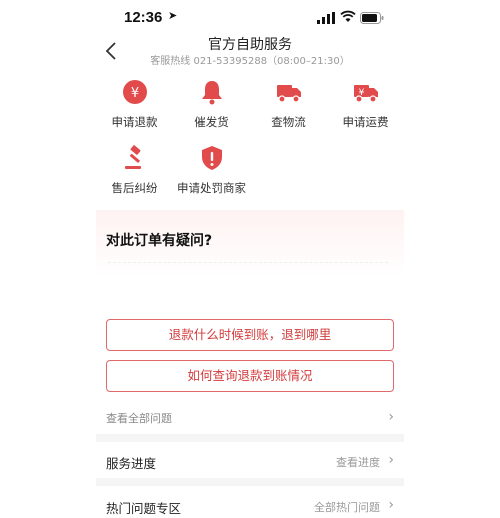 The width and height of the screenshot is (500, 518). I want to click on bell-icon, so click(211, 93).